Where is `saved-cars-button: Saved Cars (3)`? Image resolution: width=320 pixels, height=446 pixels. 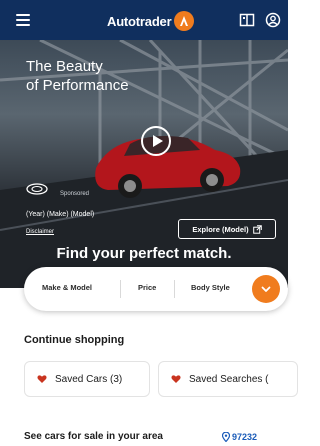 saved-cars-button: Saved Cars (3) is located at coordinates (87, 379).